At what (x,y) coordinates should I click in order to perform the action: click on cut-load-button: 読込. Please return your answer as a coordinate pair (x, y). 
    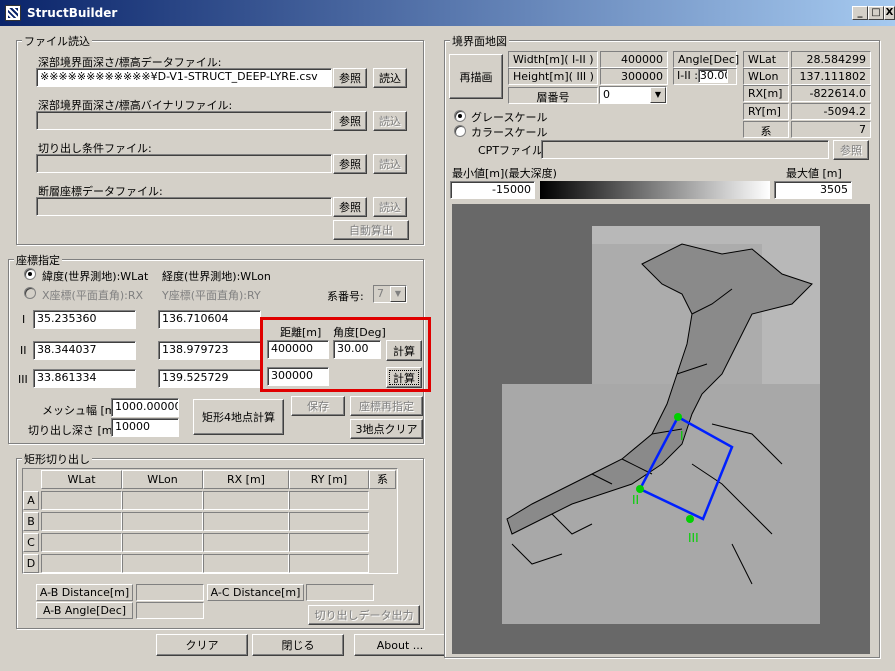
    Looking at the image, I should click on (390, 164).